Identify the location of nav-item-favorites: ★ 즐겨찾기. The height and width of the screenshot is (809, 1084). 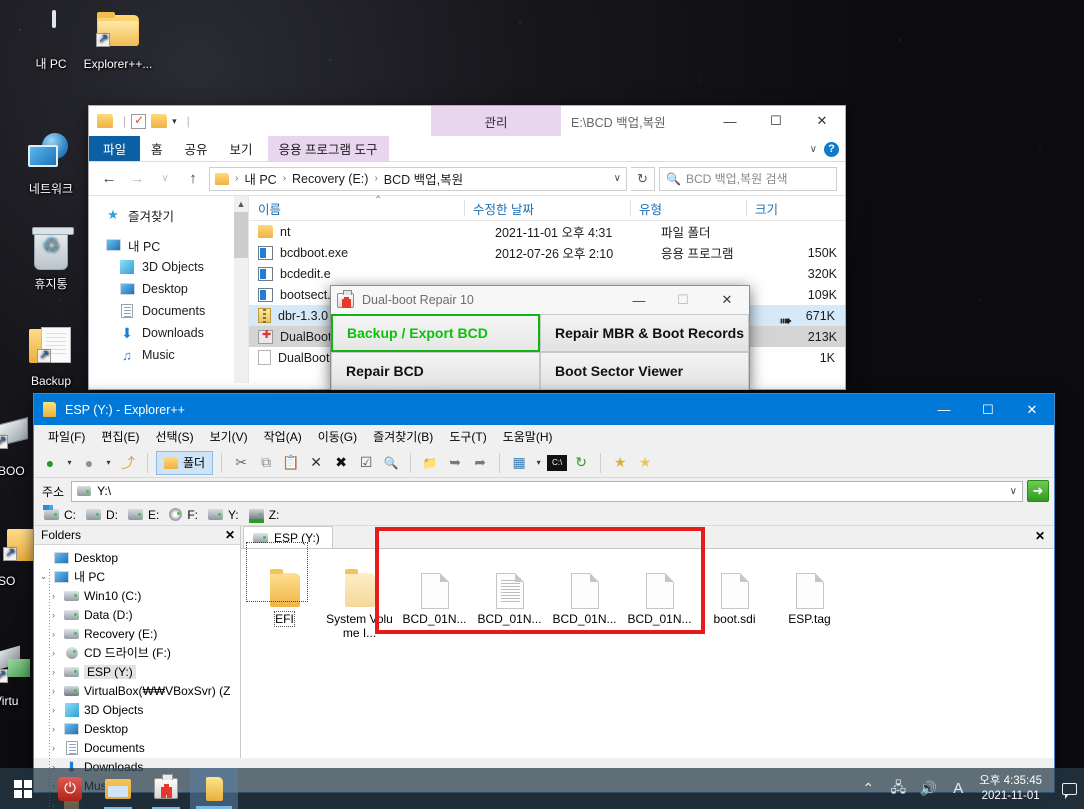
(168, 215).